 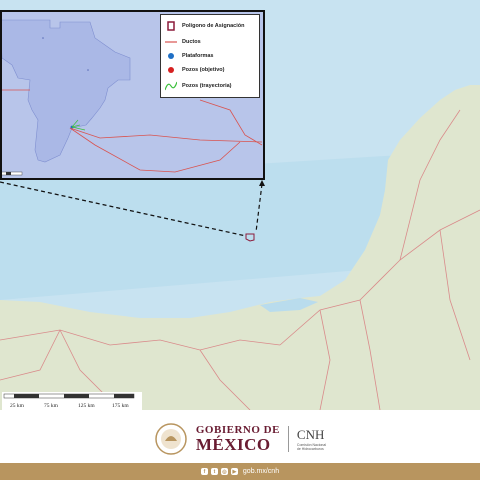 What do you see at coordinates (198, 56) in the screenshot?
I see `legend-label: Plataformas` at bounding box center [198, 56].